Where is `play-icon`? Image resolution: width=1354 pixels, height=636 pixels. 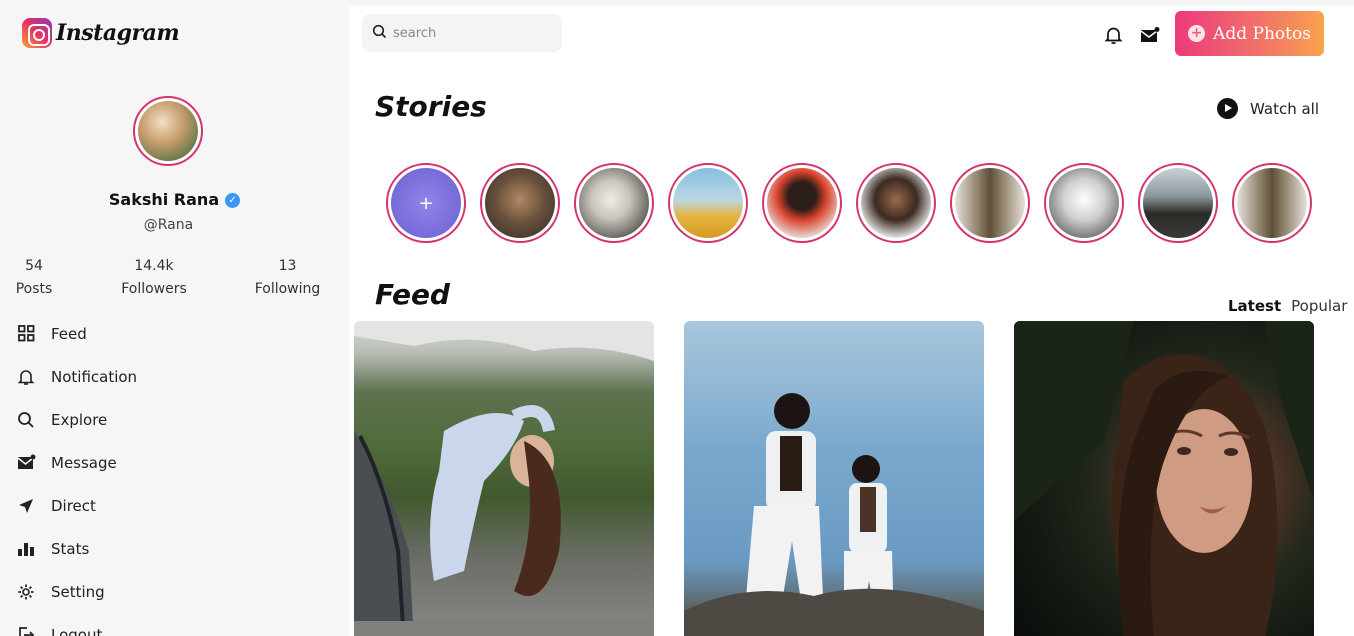 play-icon is located at coordinates (1227, 108).